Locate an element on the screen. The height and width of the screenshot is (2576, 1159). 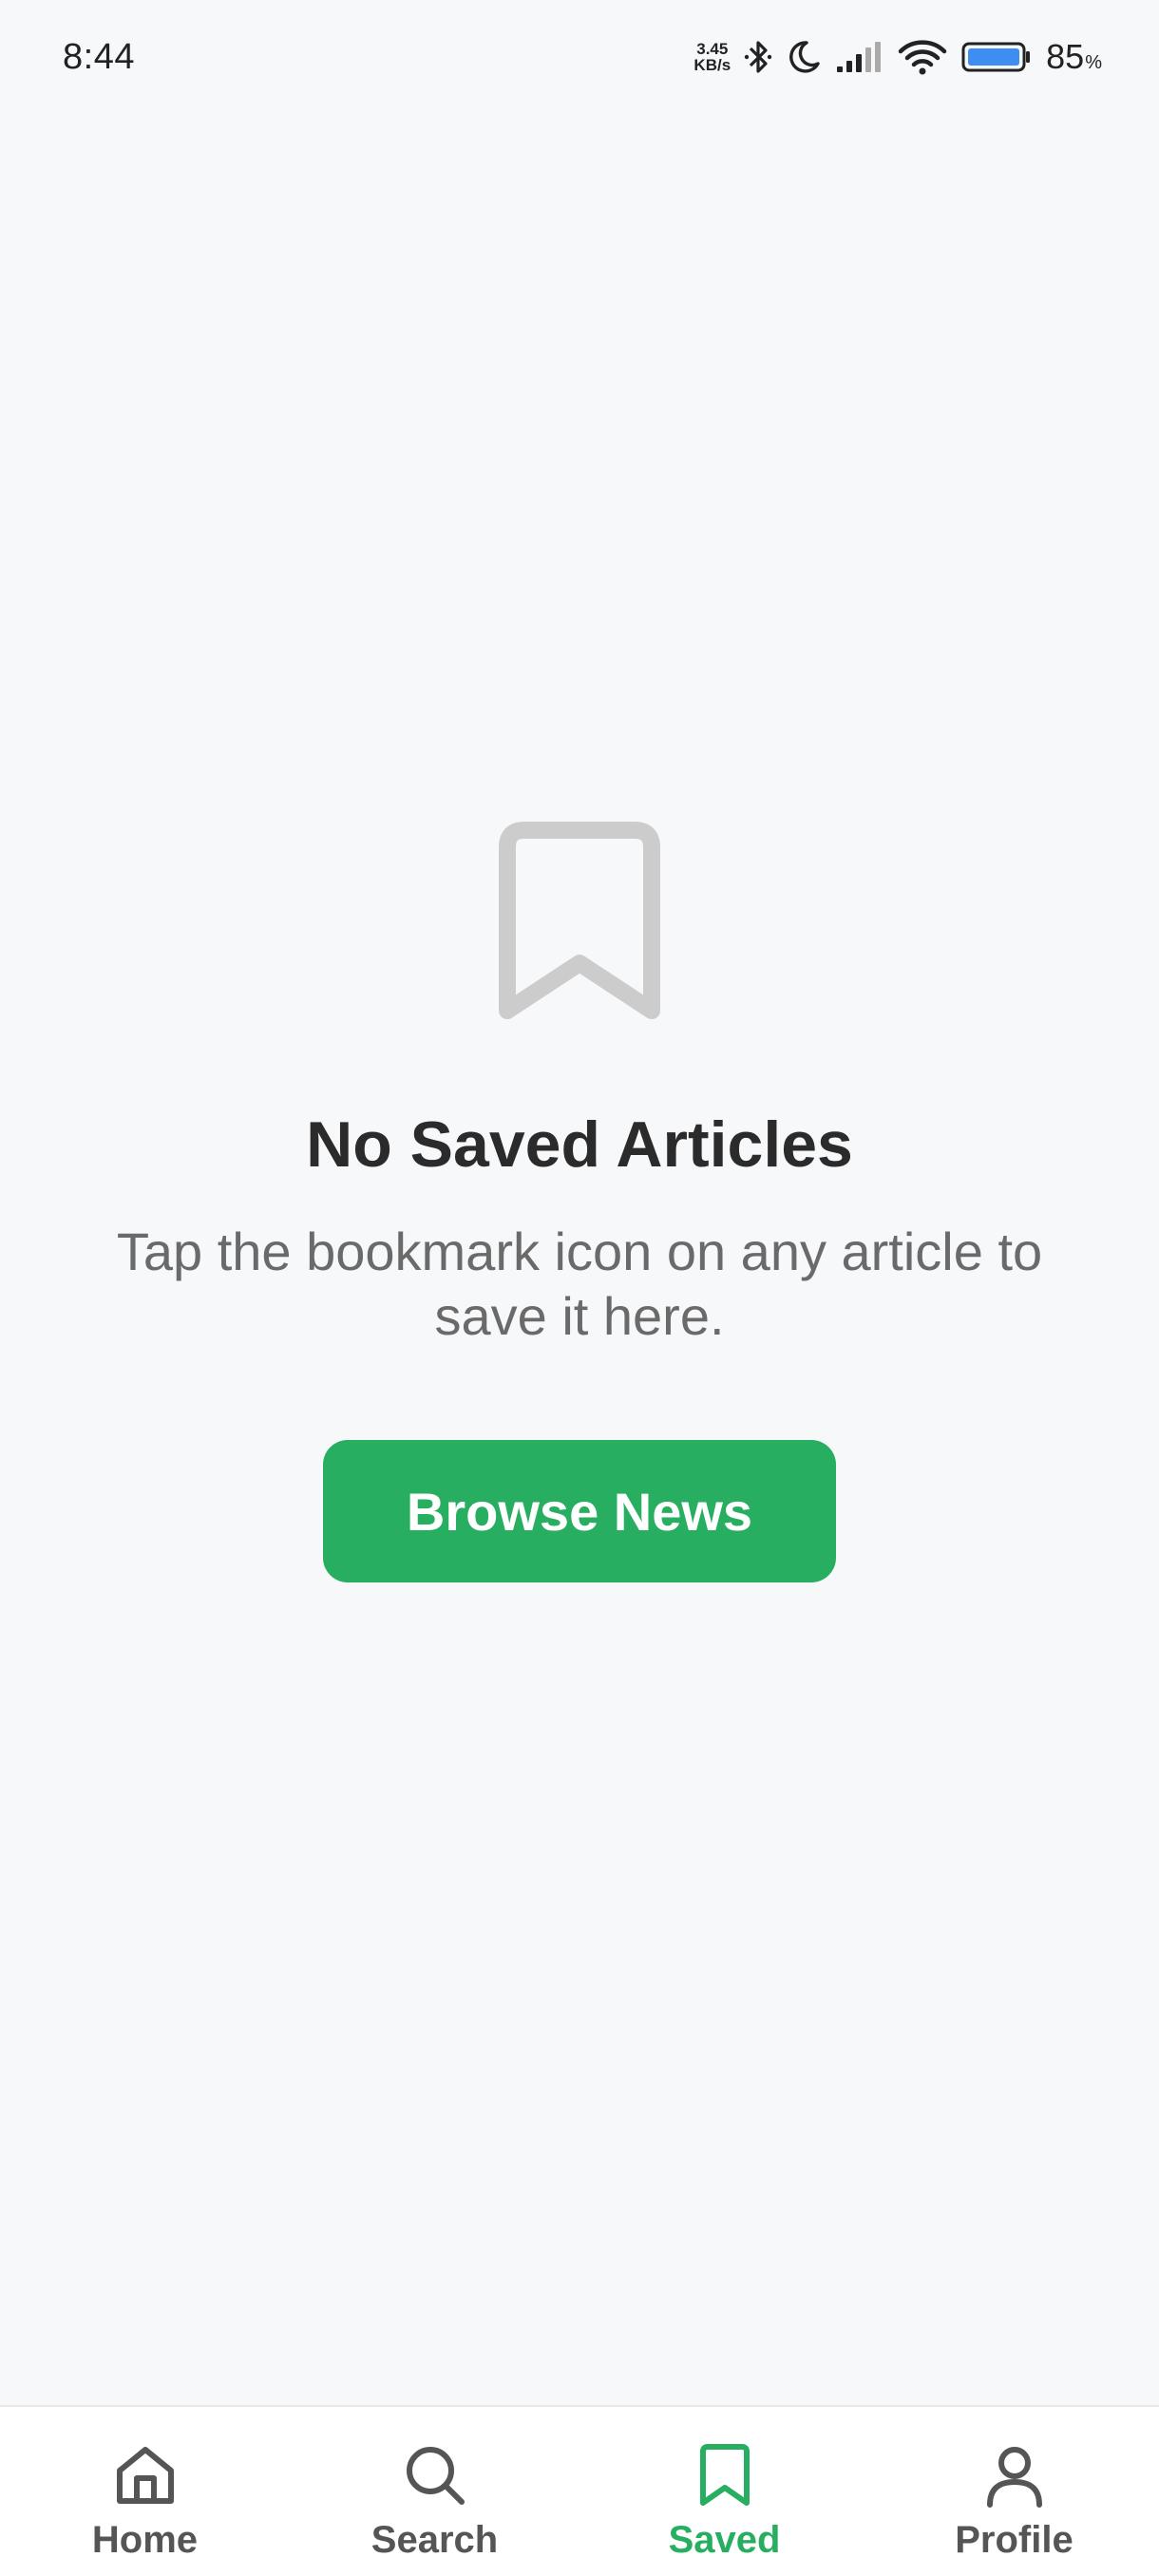
nav-label-home: Home is located at coordinates (145, 2540).